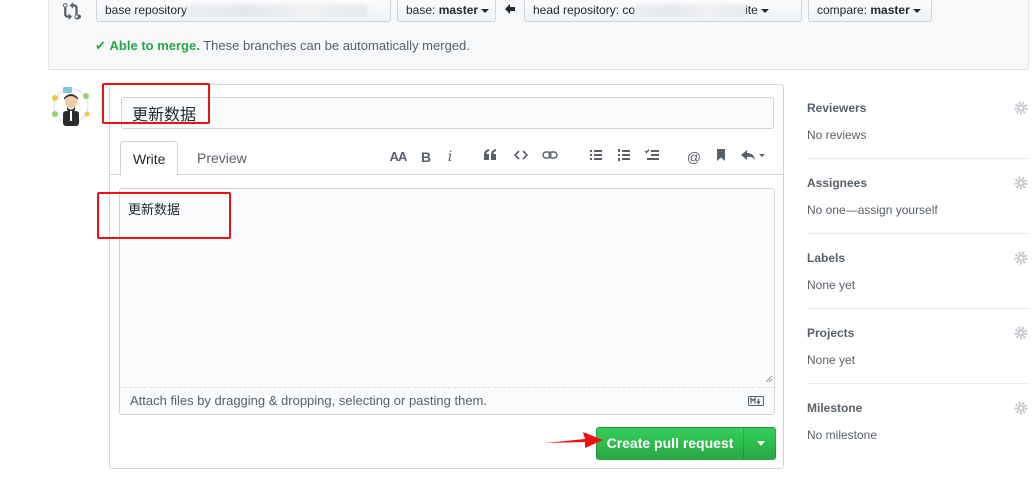 The width and height of the screenshot is (1036, 494). What do you see at coordinates (834, 408) in the screenshot?
I see `sidebar-heading: Milestone` at bounding box center [834, 408].